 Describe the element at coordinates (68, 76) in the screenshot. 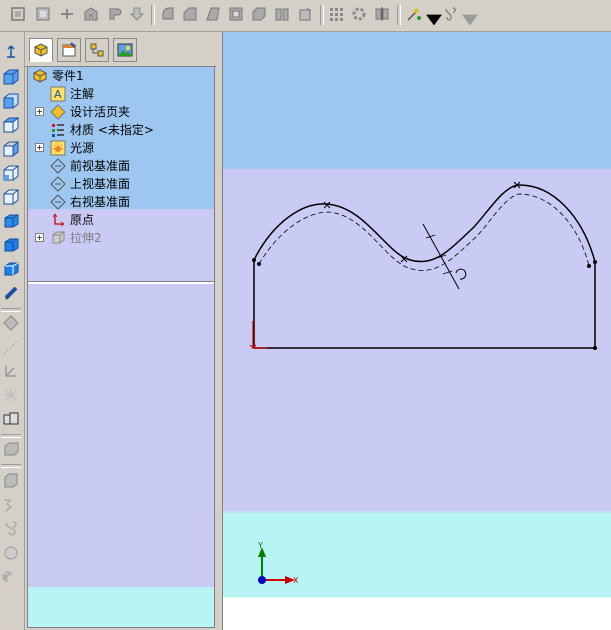

I see `tree-root-label: 零件1` at that location.